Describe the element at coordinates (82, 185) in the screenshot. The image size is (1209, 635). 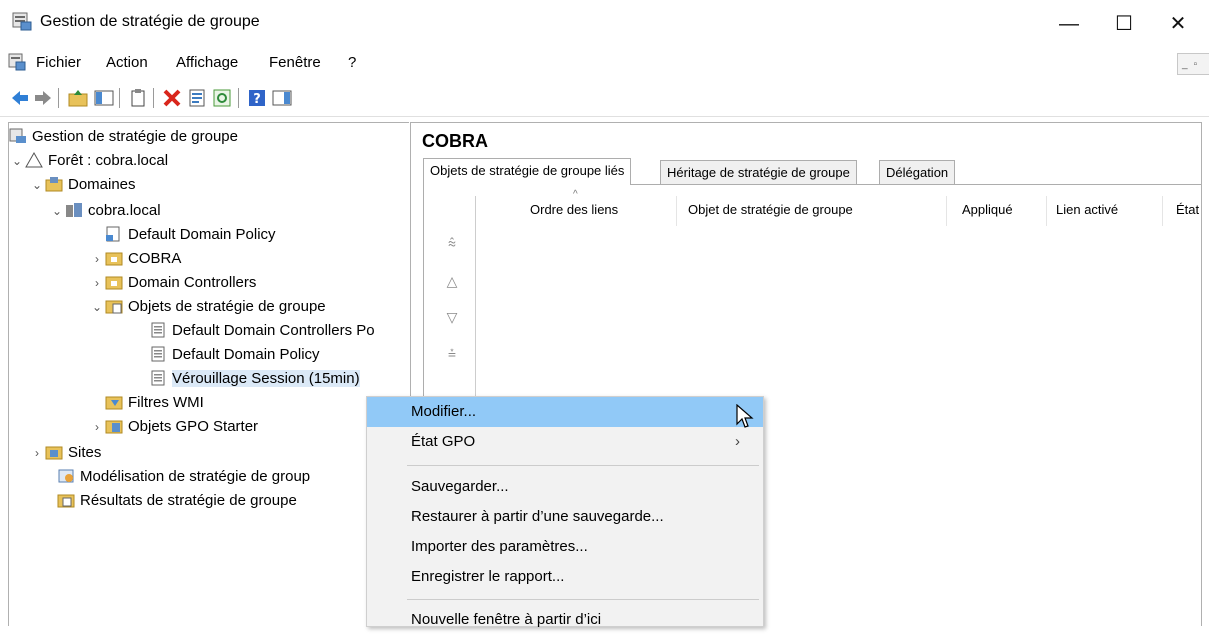
I see `tree-item-domains: ⌄ Domaines` at that location.